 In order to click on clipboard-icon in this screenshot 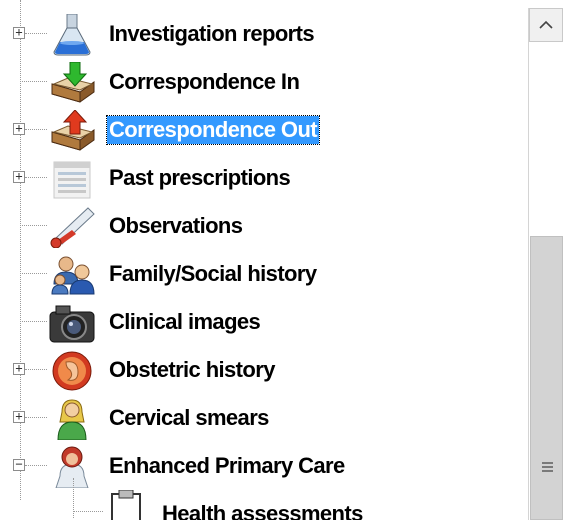, I will do `click(126, 505)`.